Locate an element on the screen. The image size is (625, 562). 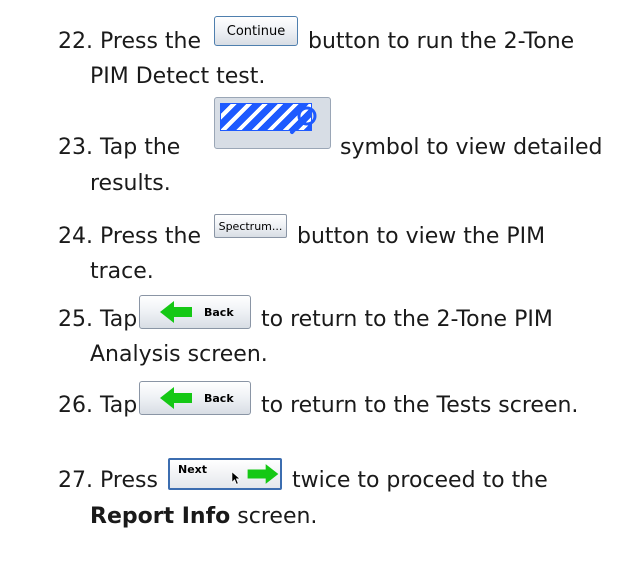
step-text: 24. Press the is located at coordinates (129, 236).